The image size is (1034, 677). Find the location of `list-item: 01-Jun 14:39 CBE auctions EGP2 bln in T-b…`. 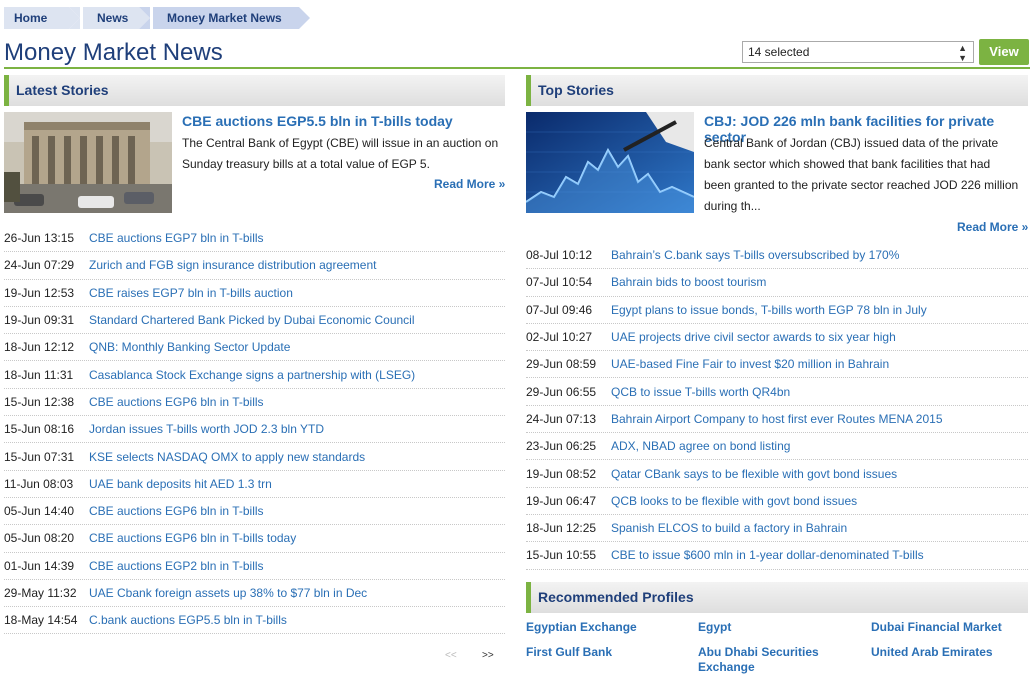

list-item: 01-Jun 14:39 CBE auctions EGP2 bln in T-b… is located at coordinates (254, 566).